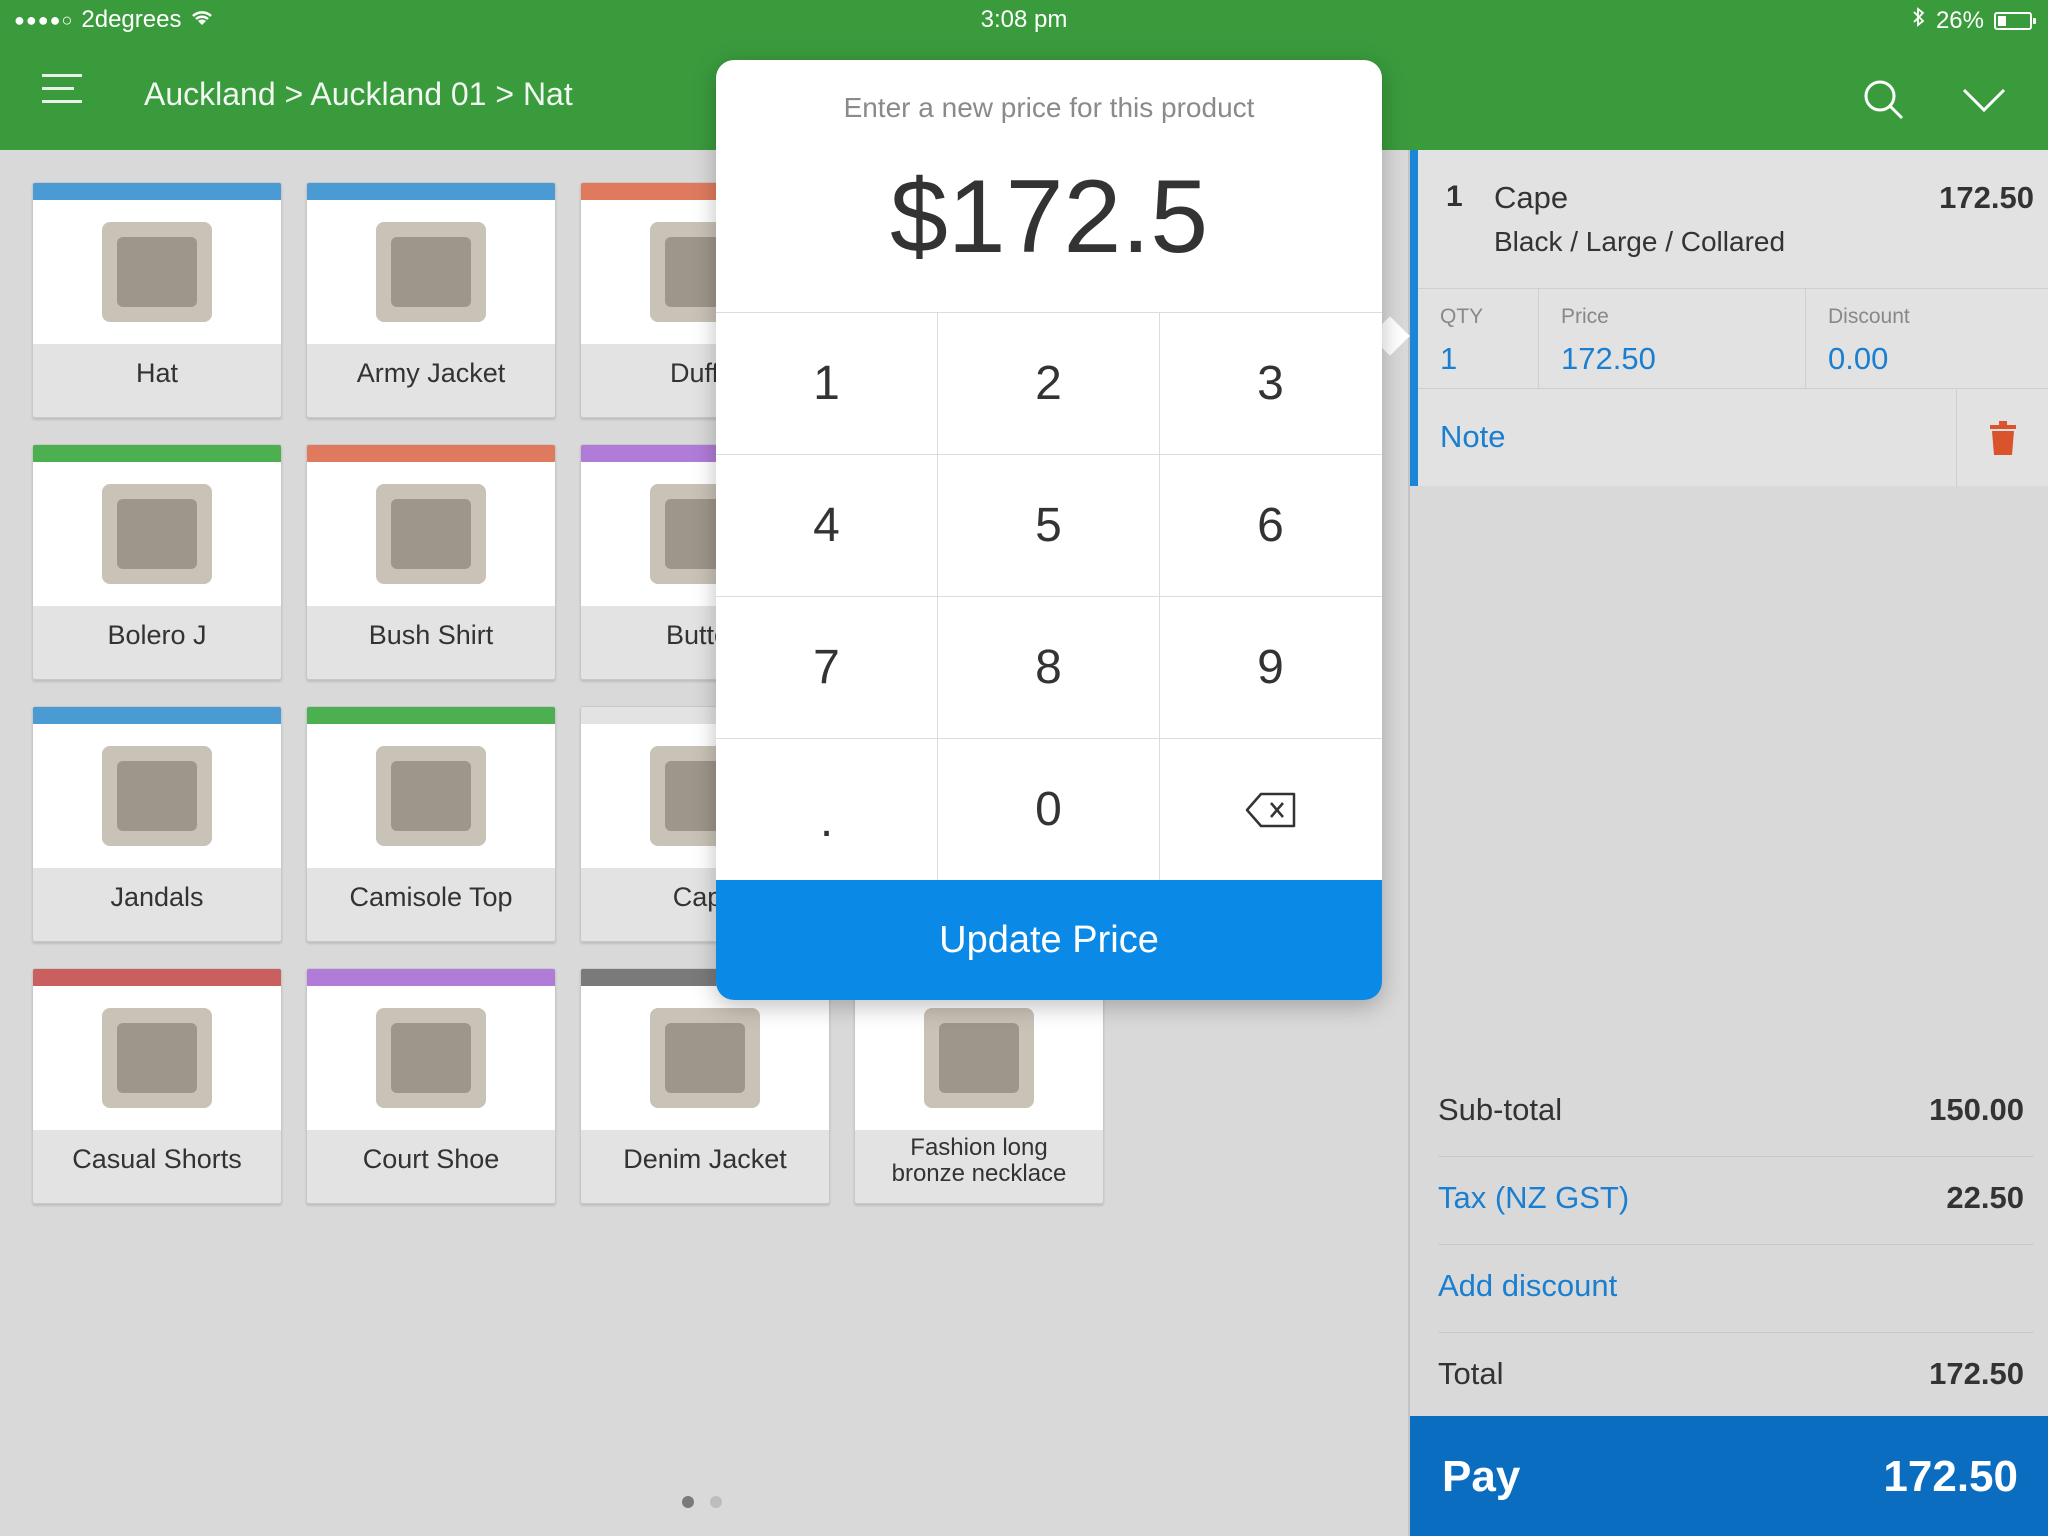  I want to click on key-8: 8, so click(1048, 667).